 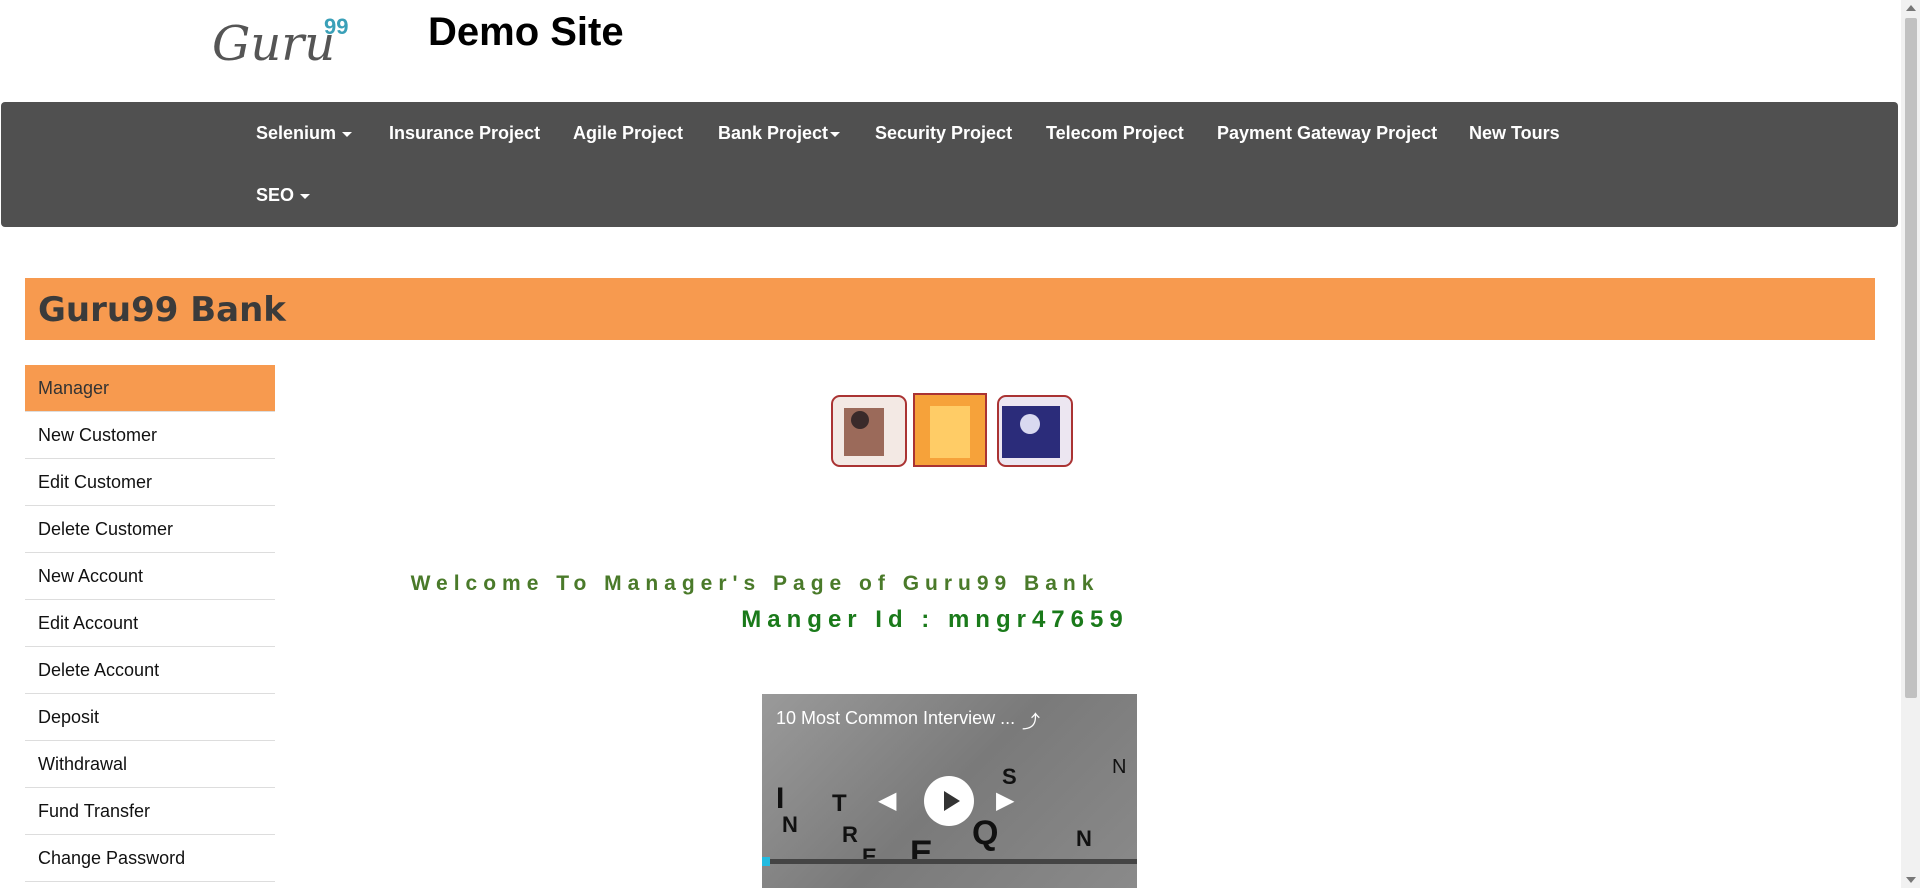 I want to click on video-graphic-letter: R, so click(x=850, y=834).